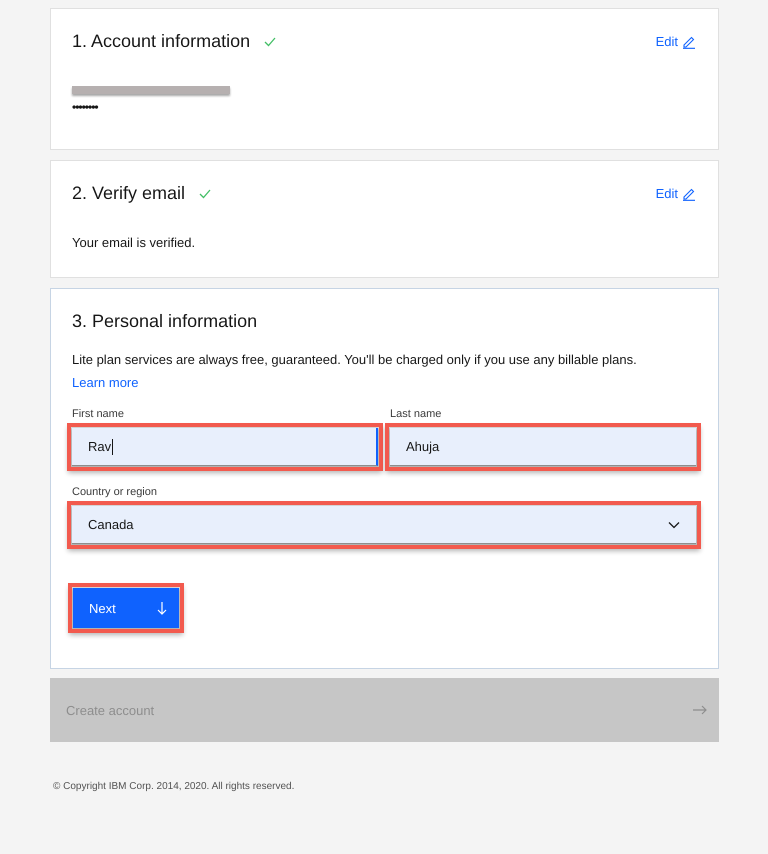 This screenshot has width=768, height=854. What do you see at coordinates (105, 382) in the screenshot?
I see `learn-more-link: Learn more` at bounding box center [105, 382].